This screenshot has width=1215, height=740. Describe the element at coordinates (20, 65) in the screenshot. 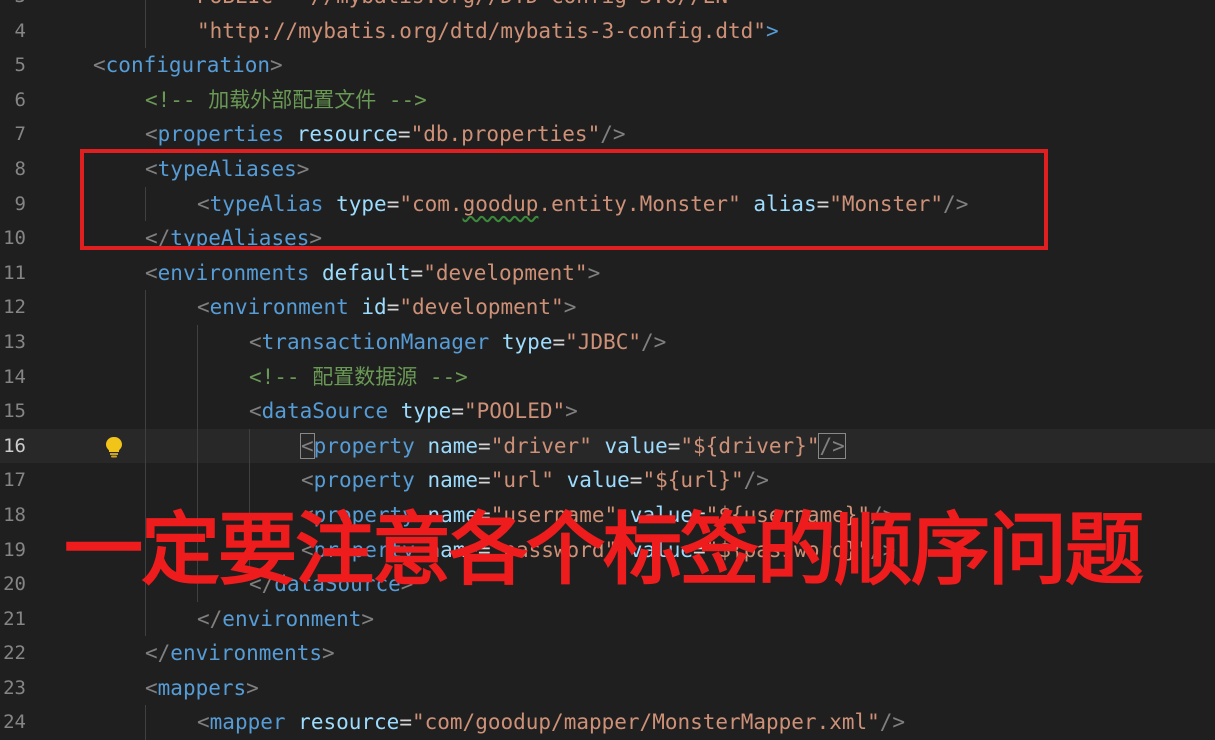

I see `line-number: 5` at that location.